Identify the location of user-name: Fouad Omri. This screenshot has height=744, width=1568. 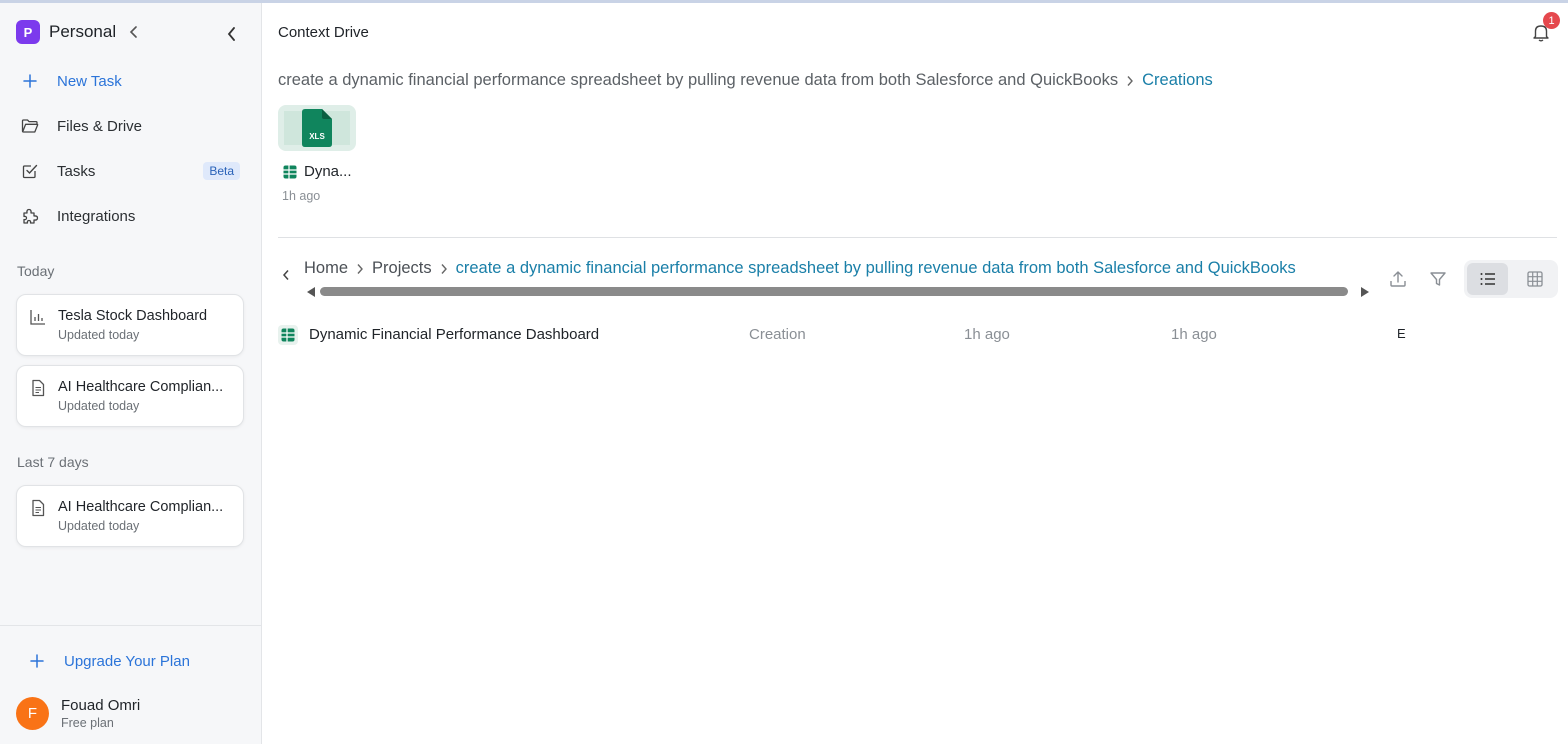
(101, 705).